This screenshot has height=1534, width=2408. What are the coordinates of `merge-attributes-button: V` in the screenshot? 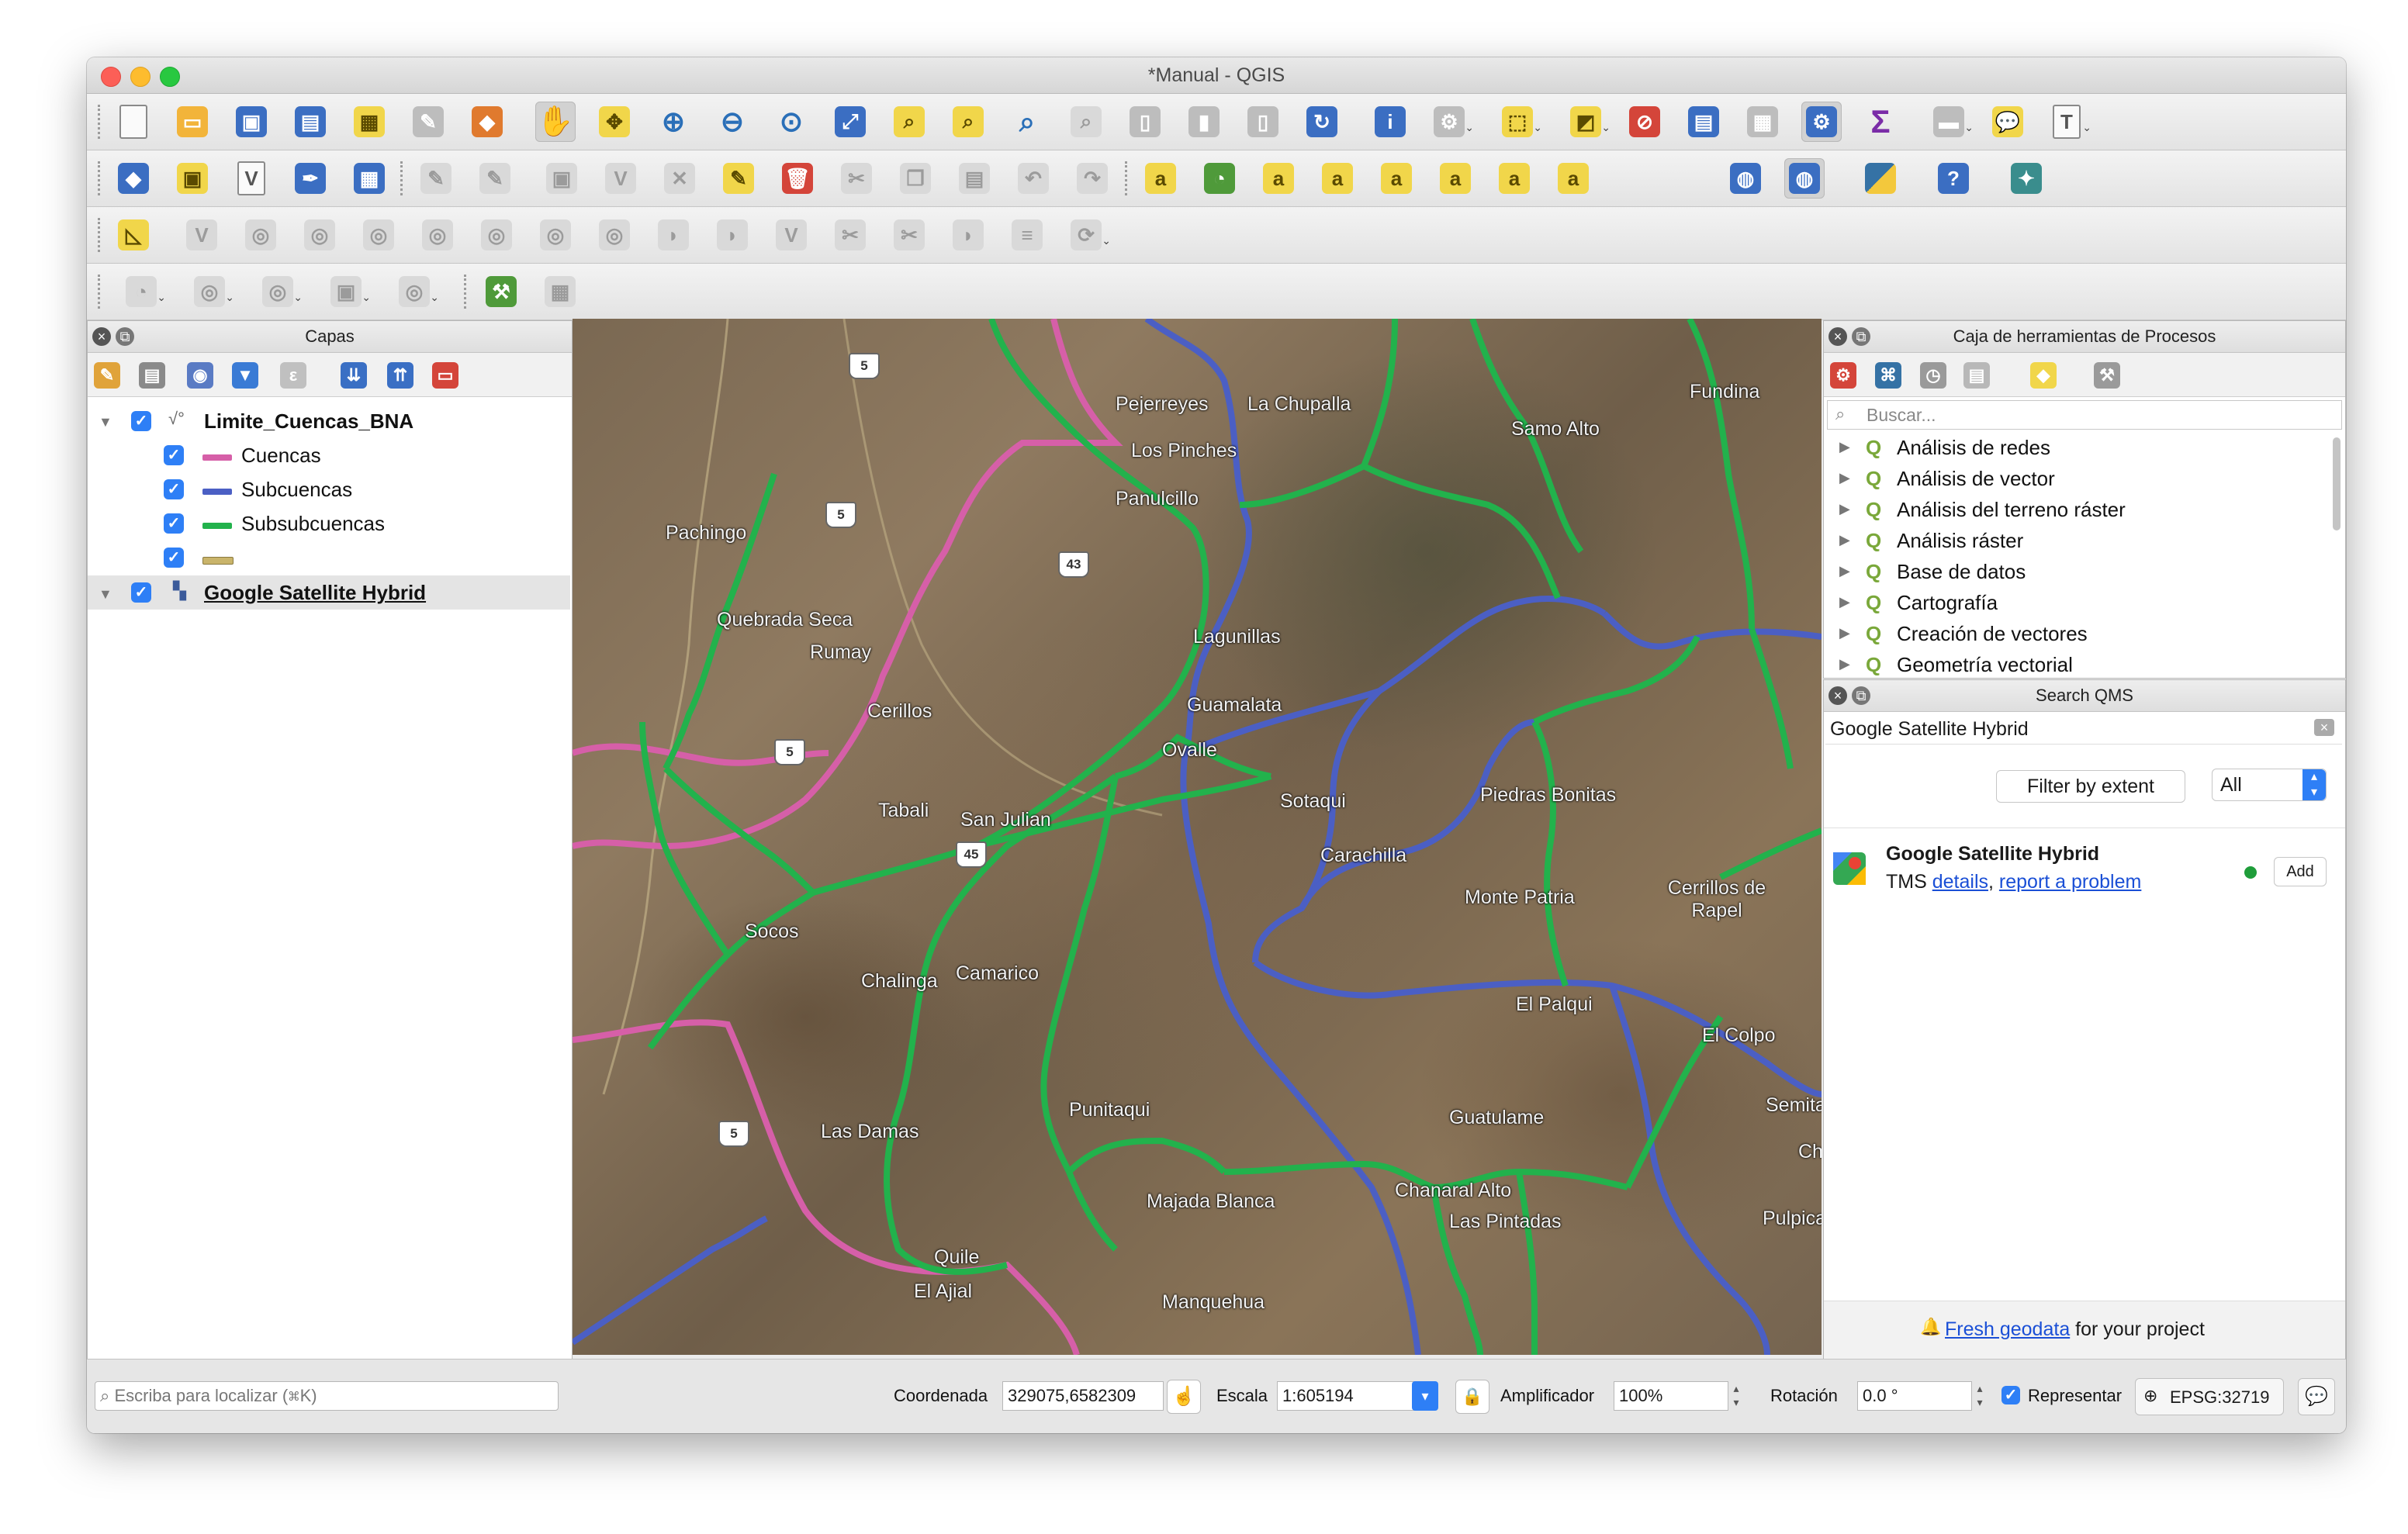 It's located at (791, 235).